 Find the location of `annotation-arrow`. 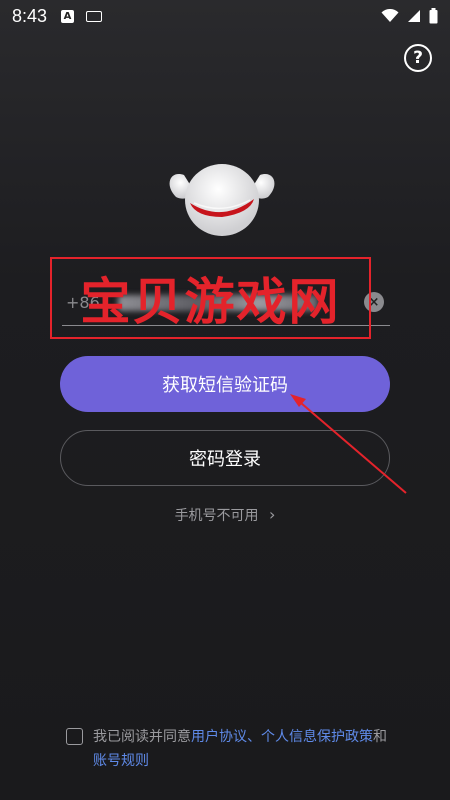

annotation-arrow is located at coordinates (348, 444).